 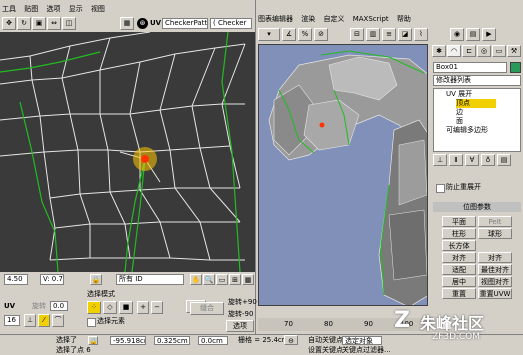 What do you see at coordinates (44, 320) in the screenshot?
I see `stitch-tool-button: ⁄` at bounding box center [44, 320].